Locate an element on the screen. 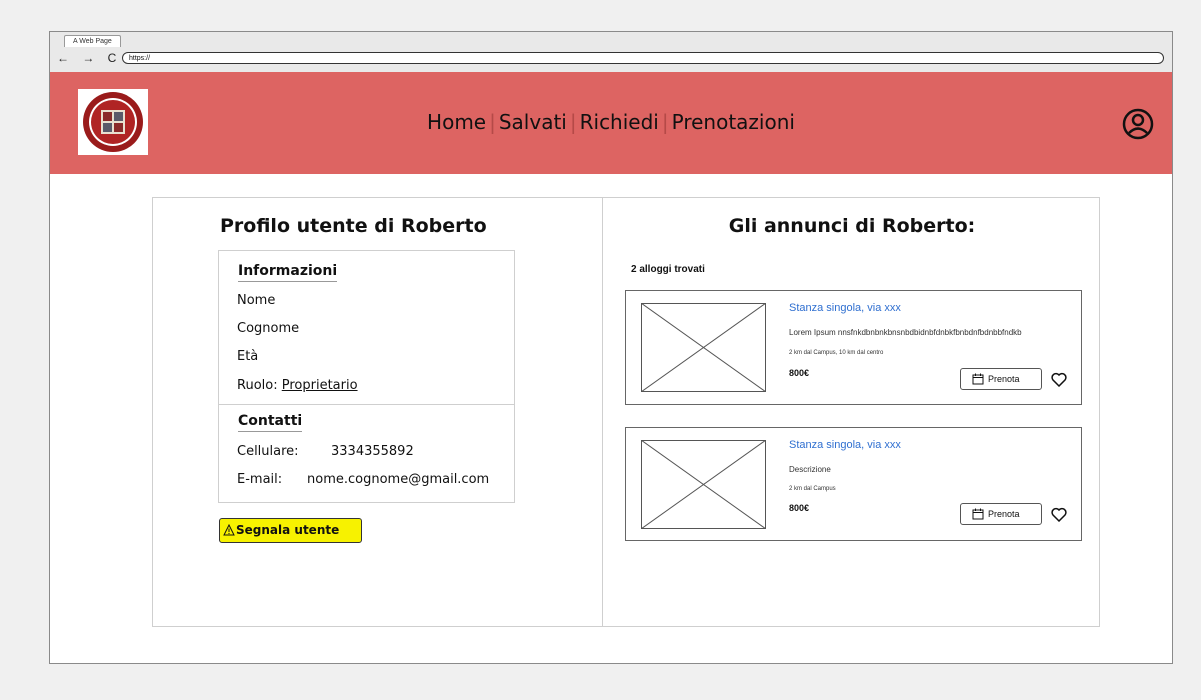  browser-nav-buttons: ← → C is located at coordinates (89, 58).